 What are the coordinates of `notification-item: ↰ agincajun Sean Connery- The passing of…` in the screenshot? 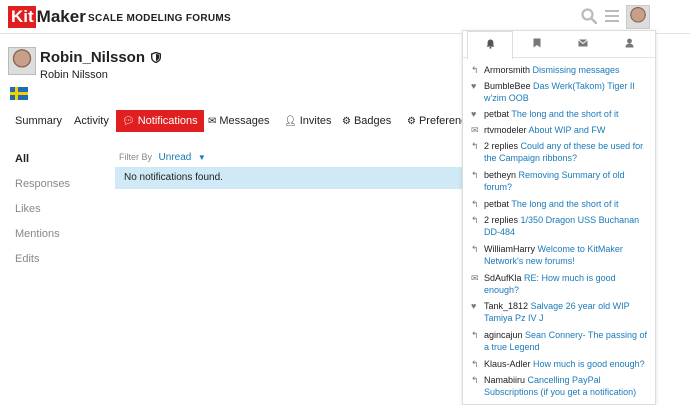 It's located at (562, 341).